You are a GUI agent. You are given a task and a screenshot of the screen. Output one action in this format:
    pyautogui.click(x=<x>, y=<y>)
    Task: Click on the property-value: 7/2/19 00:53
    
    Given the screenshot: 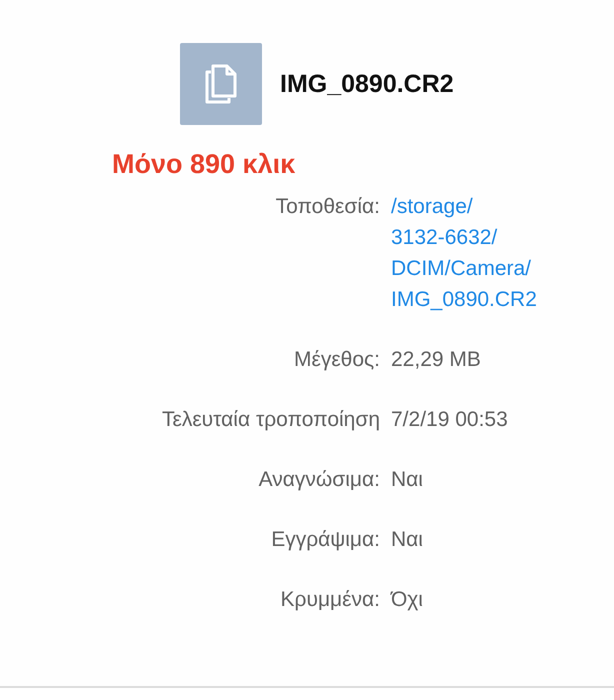 What is the action you would take?
    pyautogui.click(x=450, y=420)
    